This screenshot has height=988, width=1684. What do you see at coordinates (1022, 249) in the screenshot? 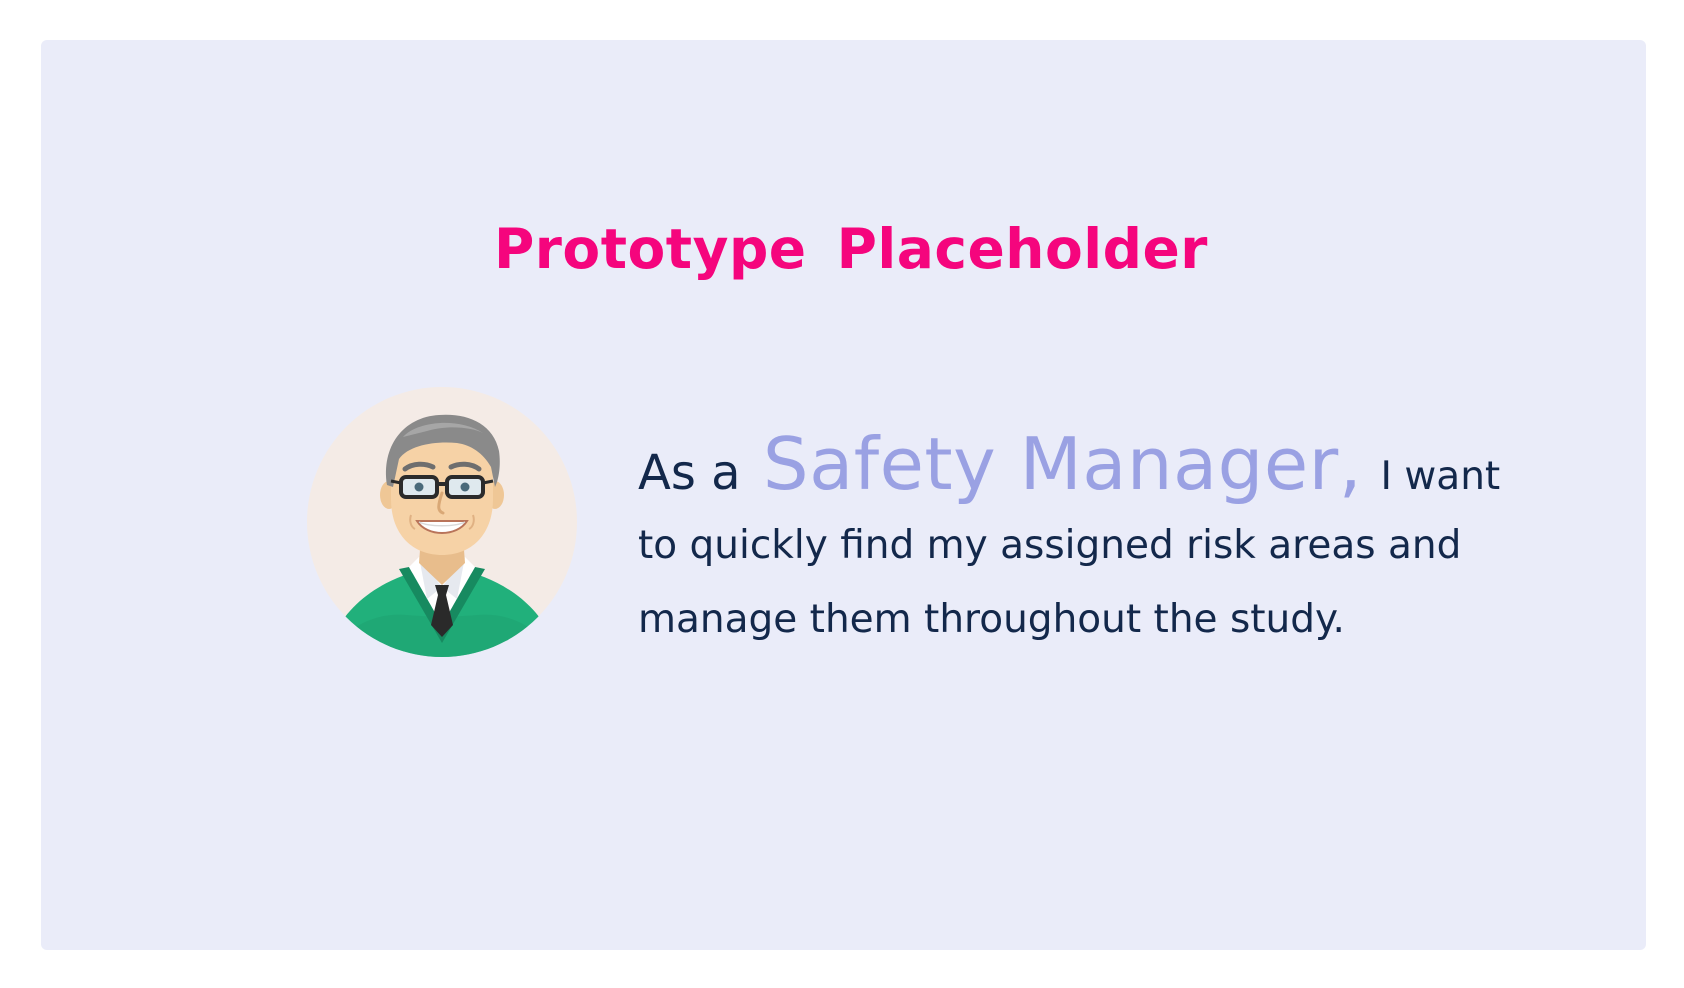
I see `title-word-placeholder: Placeholder` at bounding box center [1022, 249].